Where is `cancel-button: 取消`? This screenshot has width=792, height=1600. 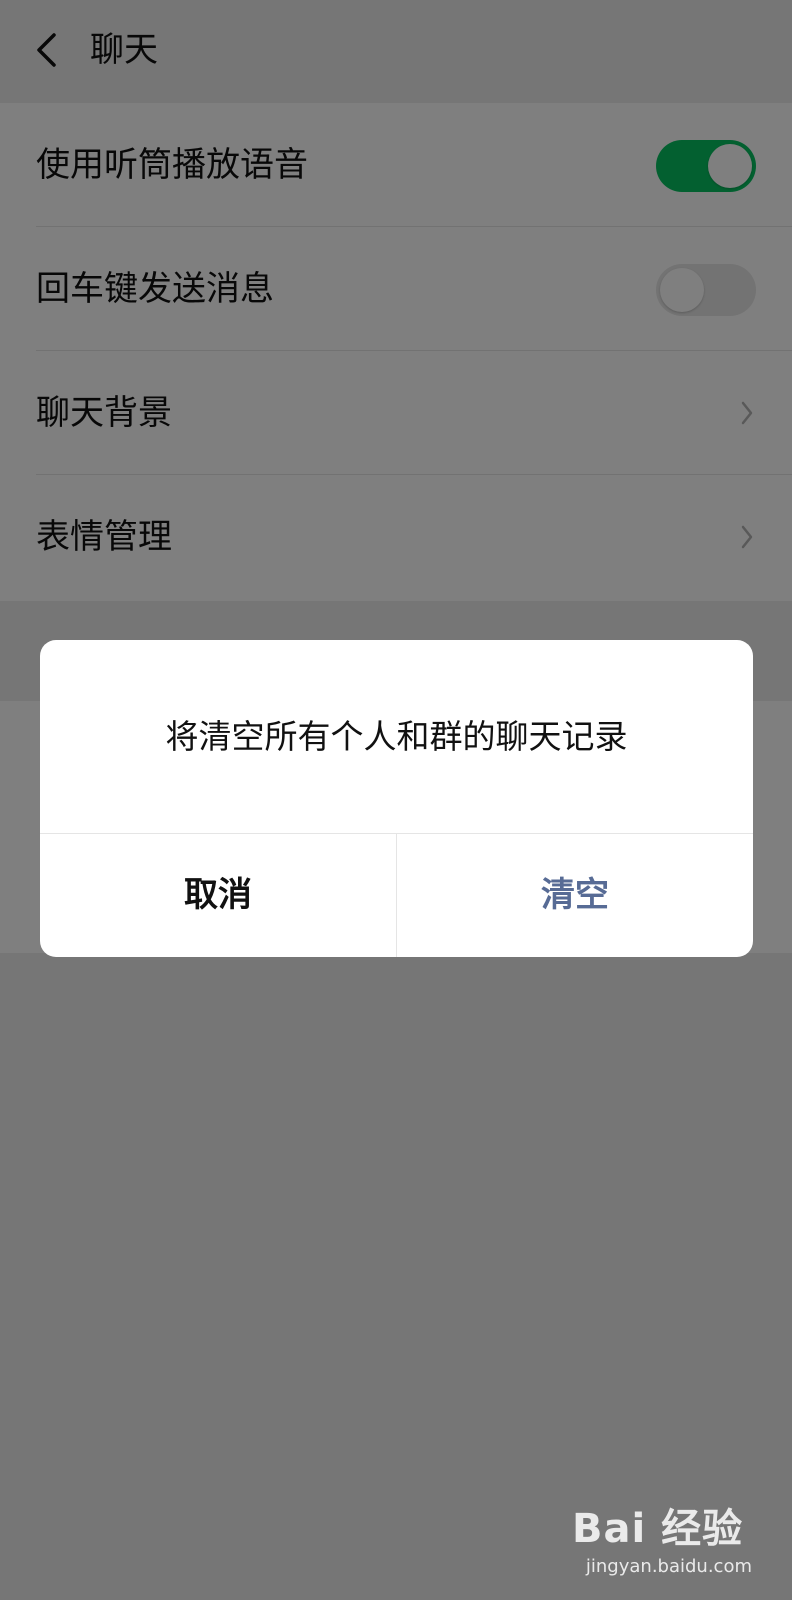 cancel-button: 取消 is located at coordinates (218, 895).